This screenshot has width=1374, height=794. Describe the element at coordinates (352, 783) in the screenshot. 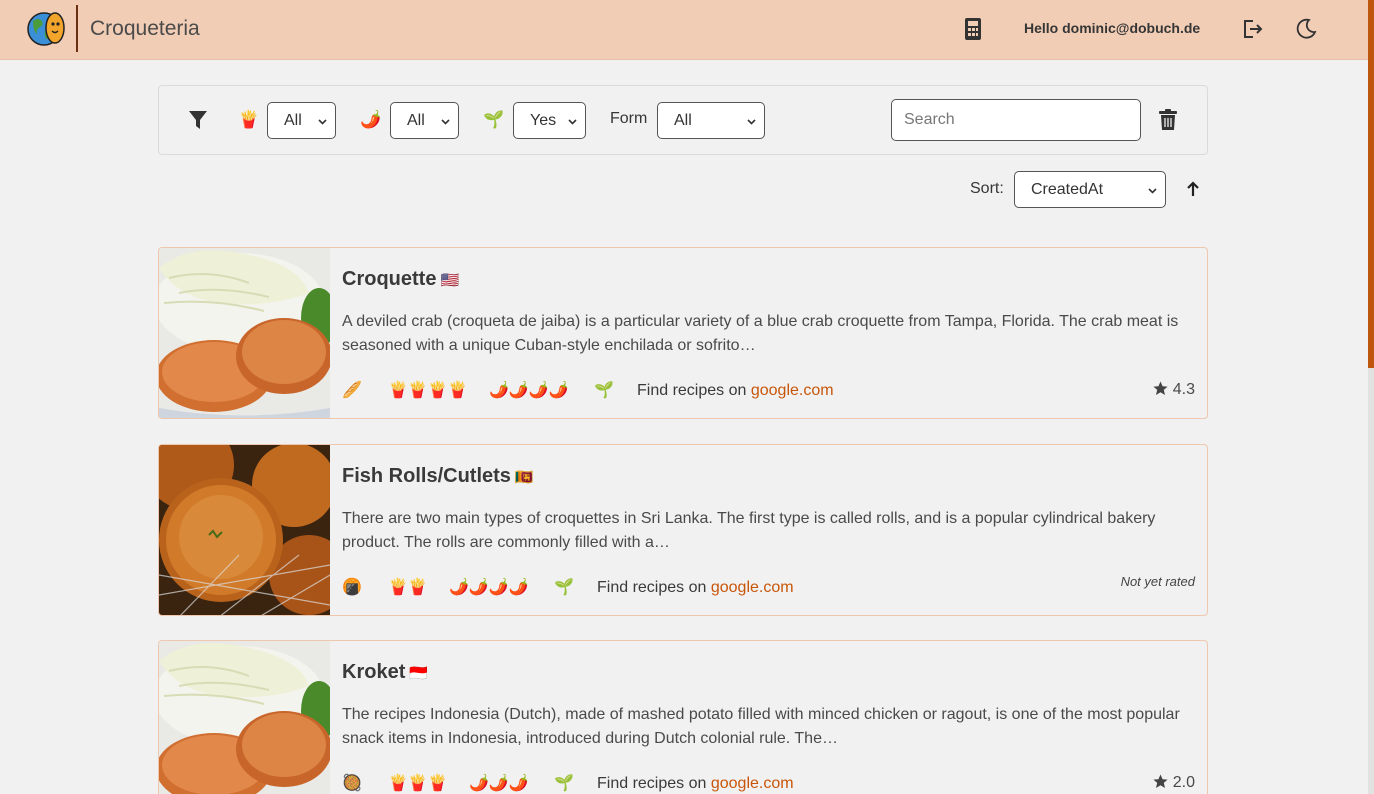

I see `pan-form-icon: 🥘` at that location.